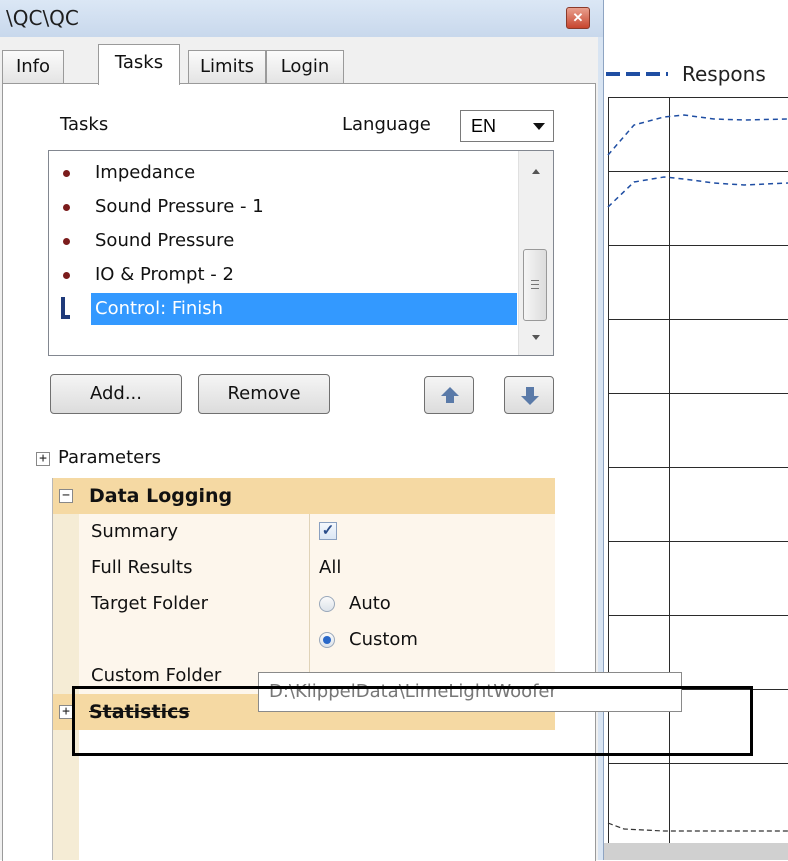  What do you see at coordinates (164, 274) in the screenshot?
I see `task-item-label: IO & Prompt - 2` at bounding box center [164, 274].